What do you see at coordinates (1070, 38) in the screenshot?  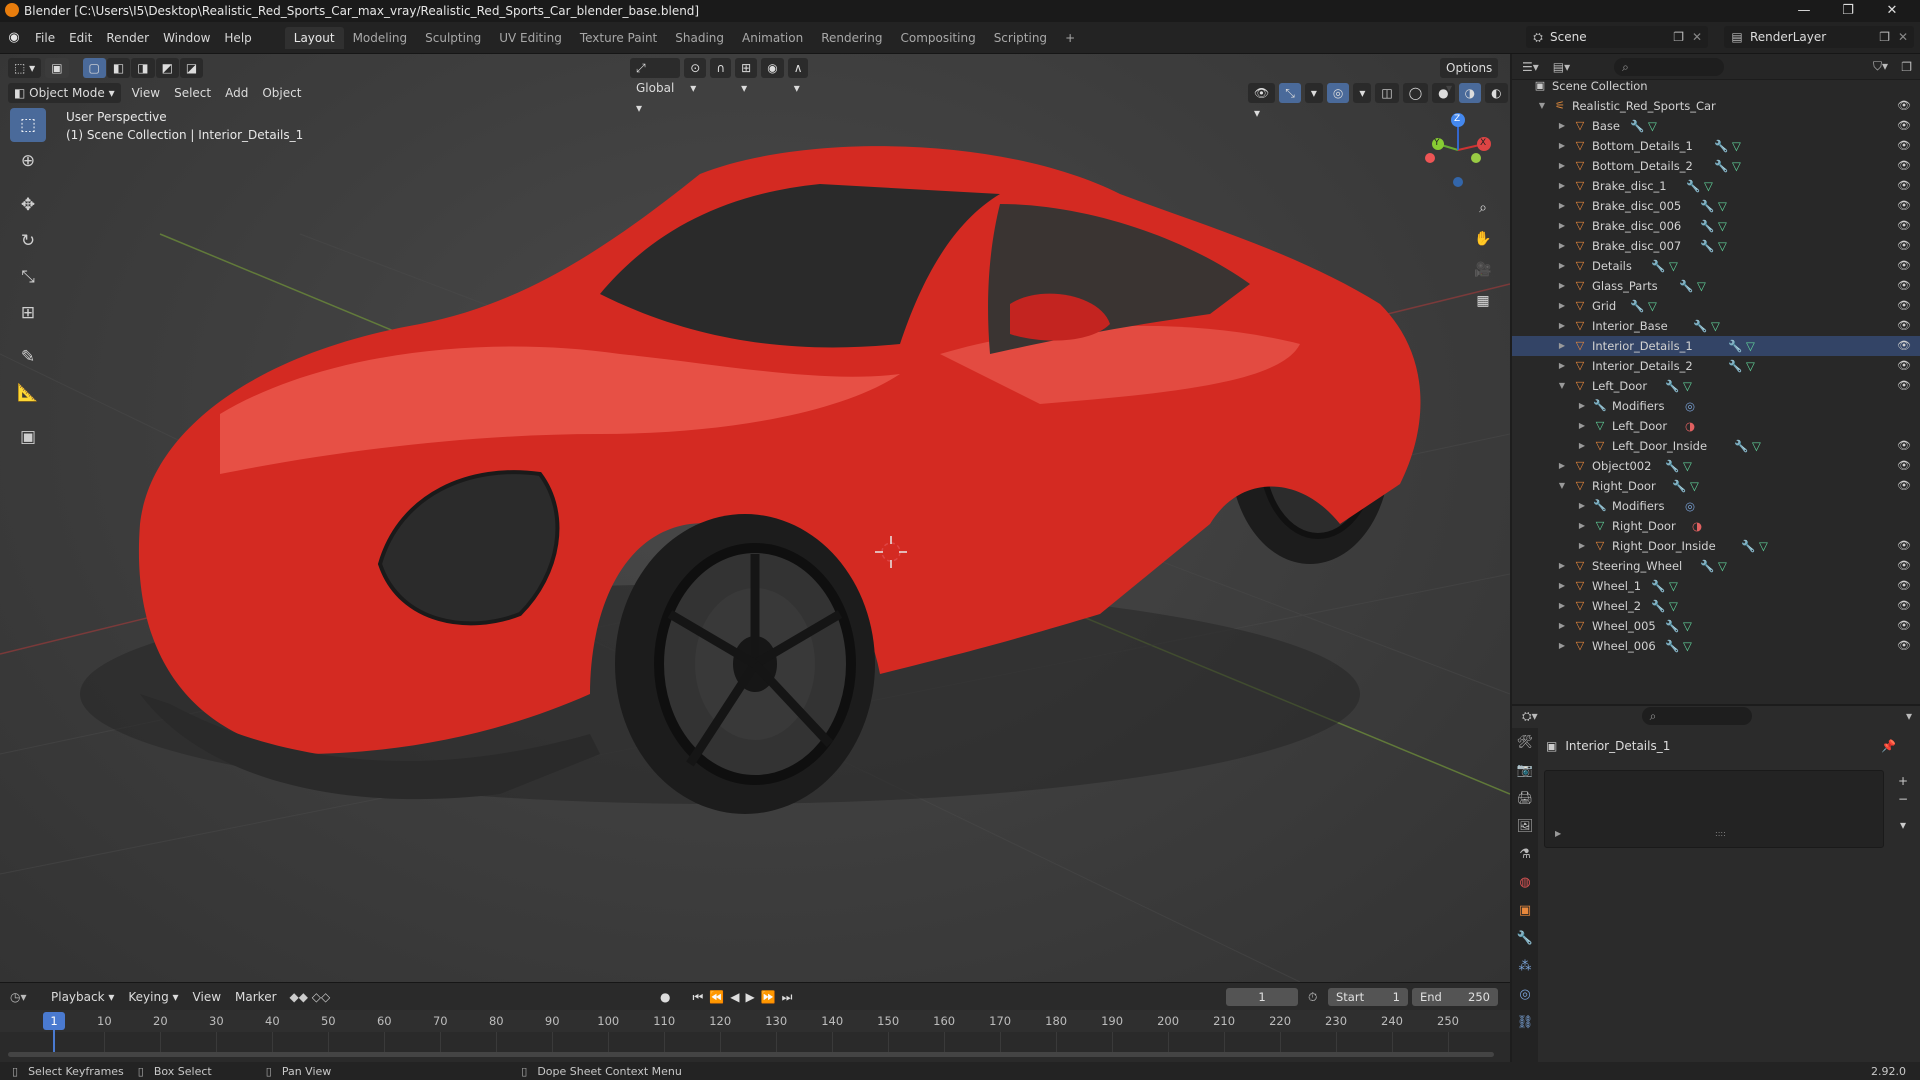 I see `add-workspace-button: +` at bounding box center [1070, 38].